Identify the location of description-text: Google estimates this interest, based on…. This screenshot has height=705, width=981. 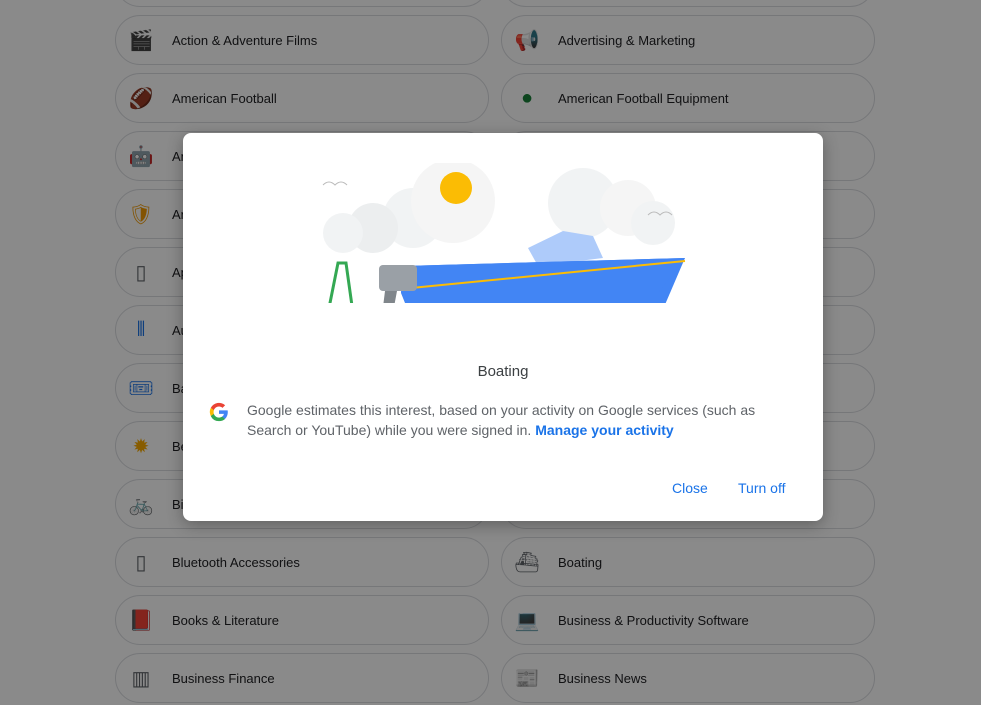
(501, 420).